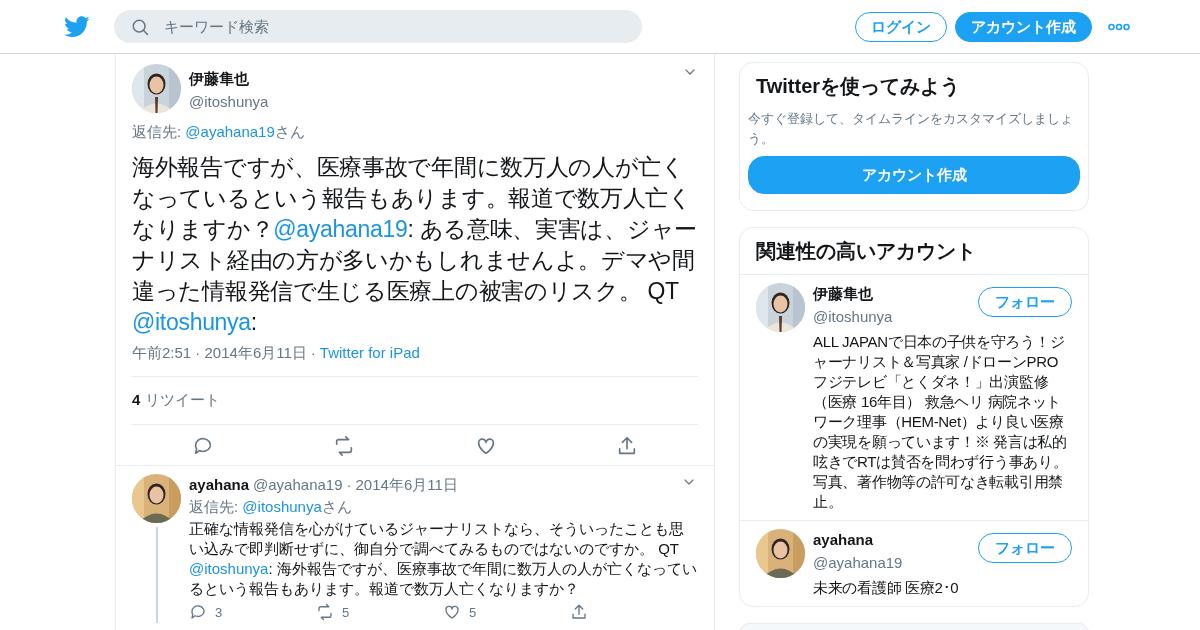 The image size is (1200, 630). Describe the element at coordinates (198, 611) in the screenshot. I see `reply-icon` at that location.